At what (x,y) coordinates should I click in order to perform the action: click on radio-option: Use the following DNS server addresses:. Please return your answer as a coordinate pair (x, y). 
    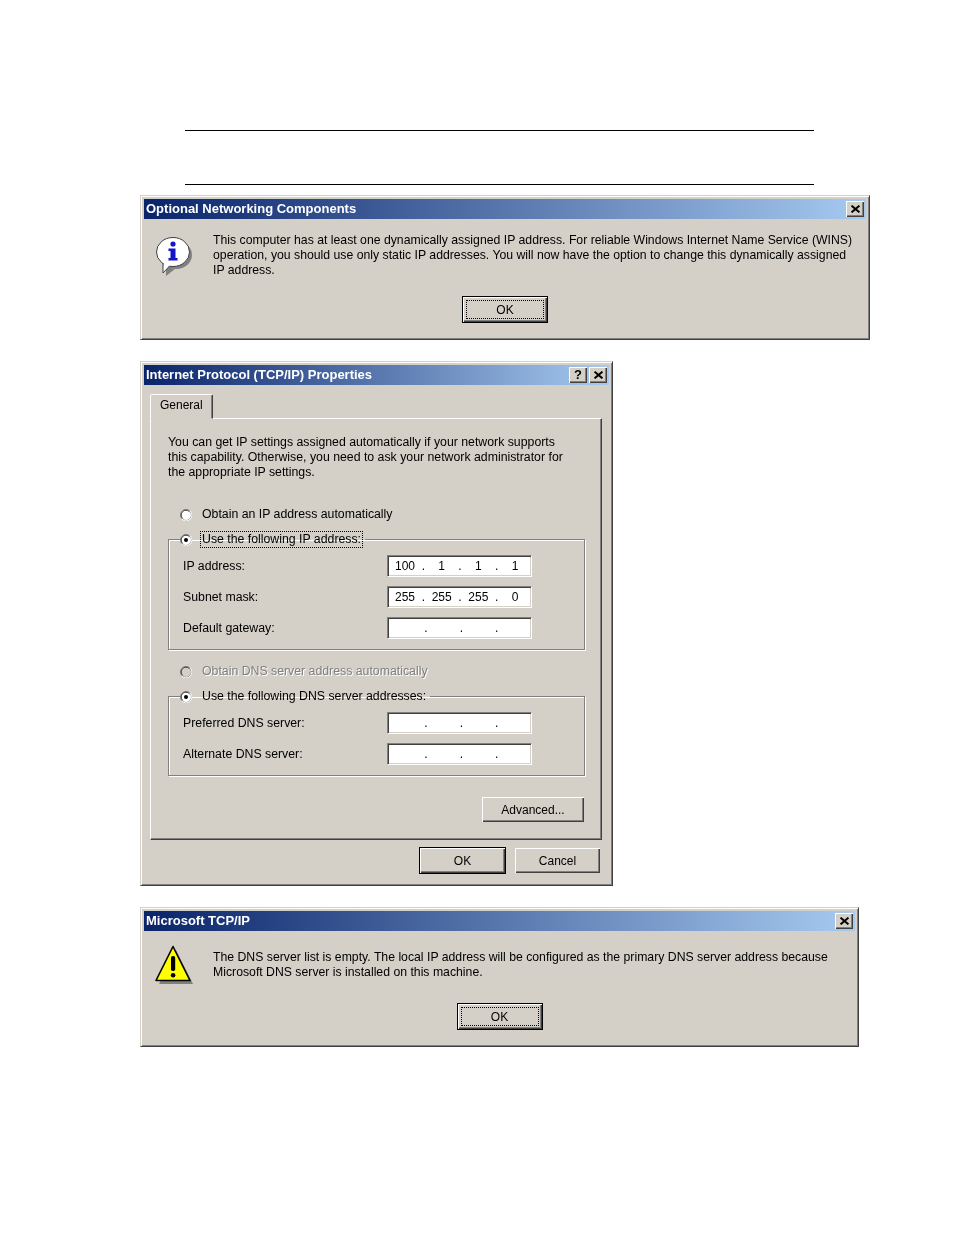
    Looking at the image, I should click on (304, 696).